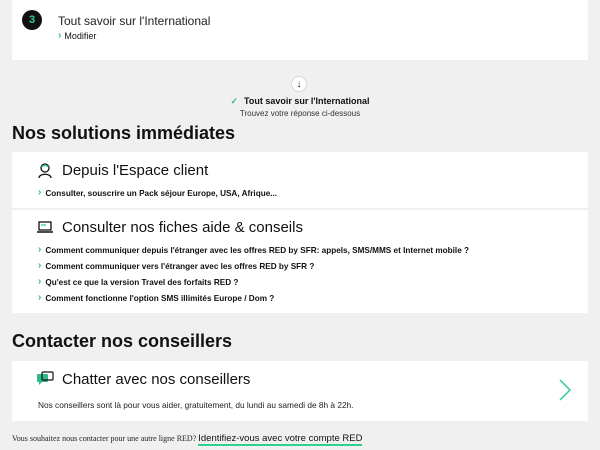 This screenshot has height=450, width=600. What do you see at coordinates (45, 379) in the screenshot?
I see `chat-icon` at bounding box center [45, 379].